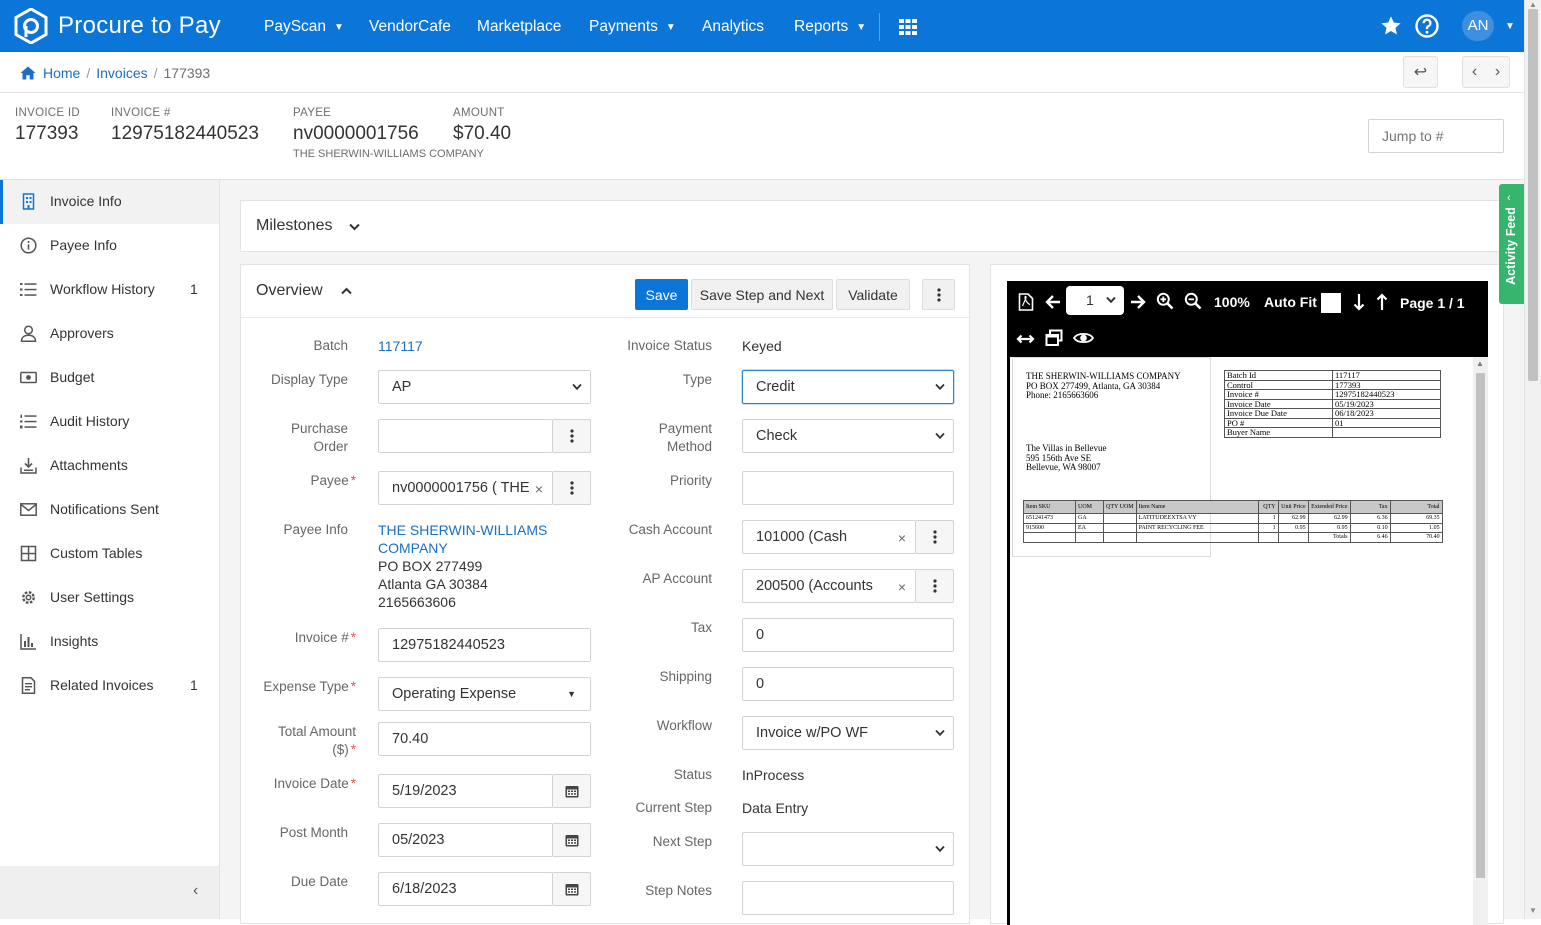  What do you see at coordinates (354, 227) in the screenshot?
I see `chevron-down-icon` at bounding box center [354, 227].